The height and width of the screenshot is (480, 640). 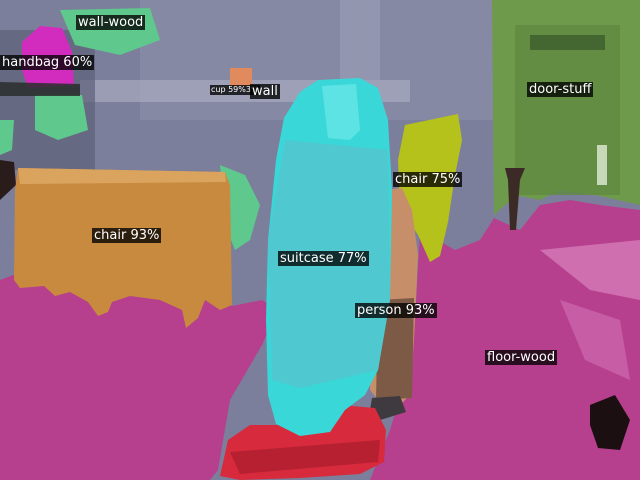 What do you see at coordinates (567, 42) in the screenshot?
I see `door-window` at bounding box center [567, 42].